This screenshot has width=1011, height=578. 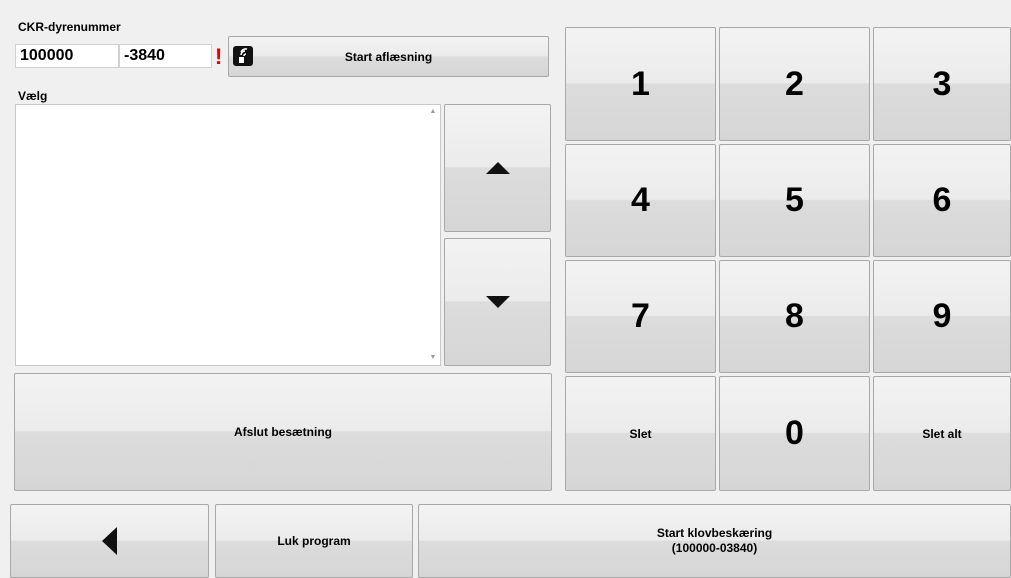 I want to click on close-program-label: Luk program, so click(x=314, y=541).